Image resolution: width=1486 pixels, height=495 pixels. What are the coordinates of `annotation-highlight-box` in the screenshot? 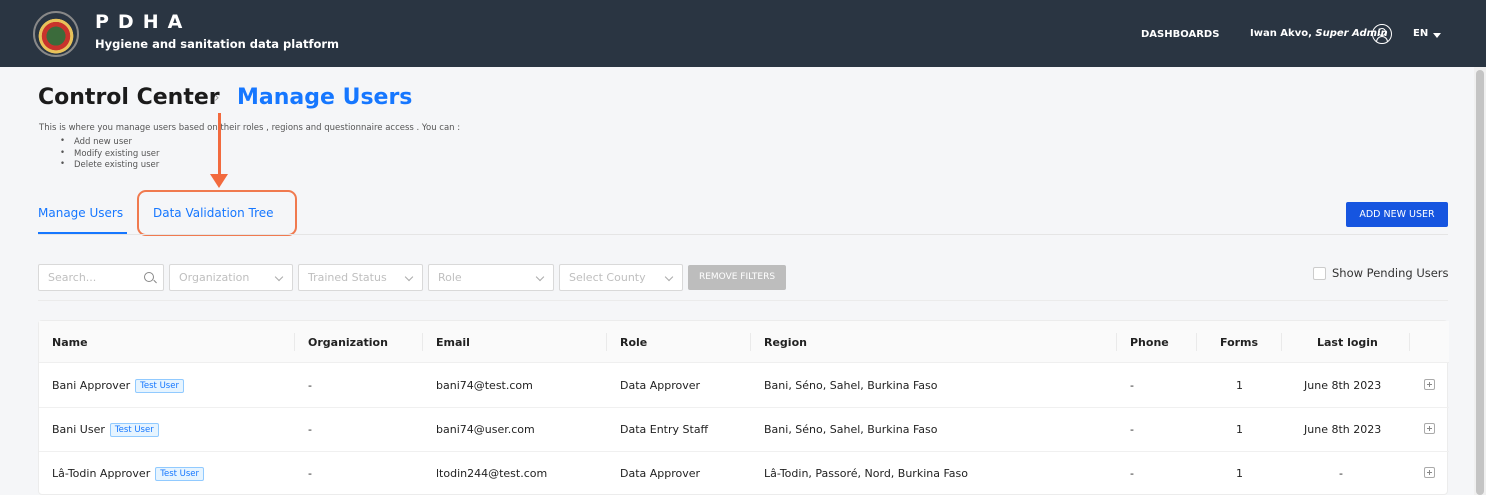 It's located at (217, 213).